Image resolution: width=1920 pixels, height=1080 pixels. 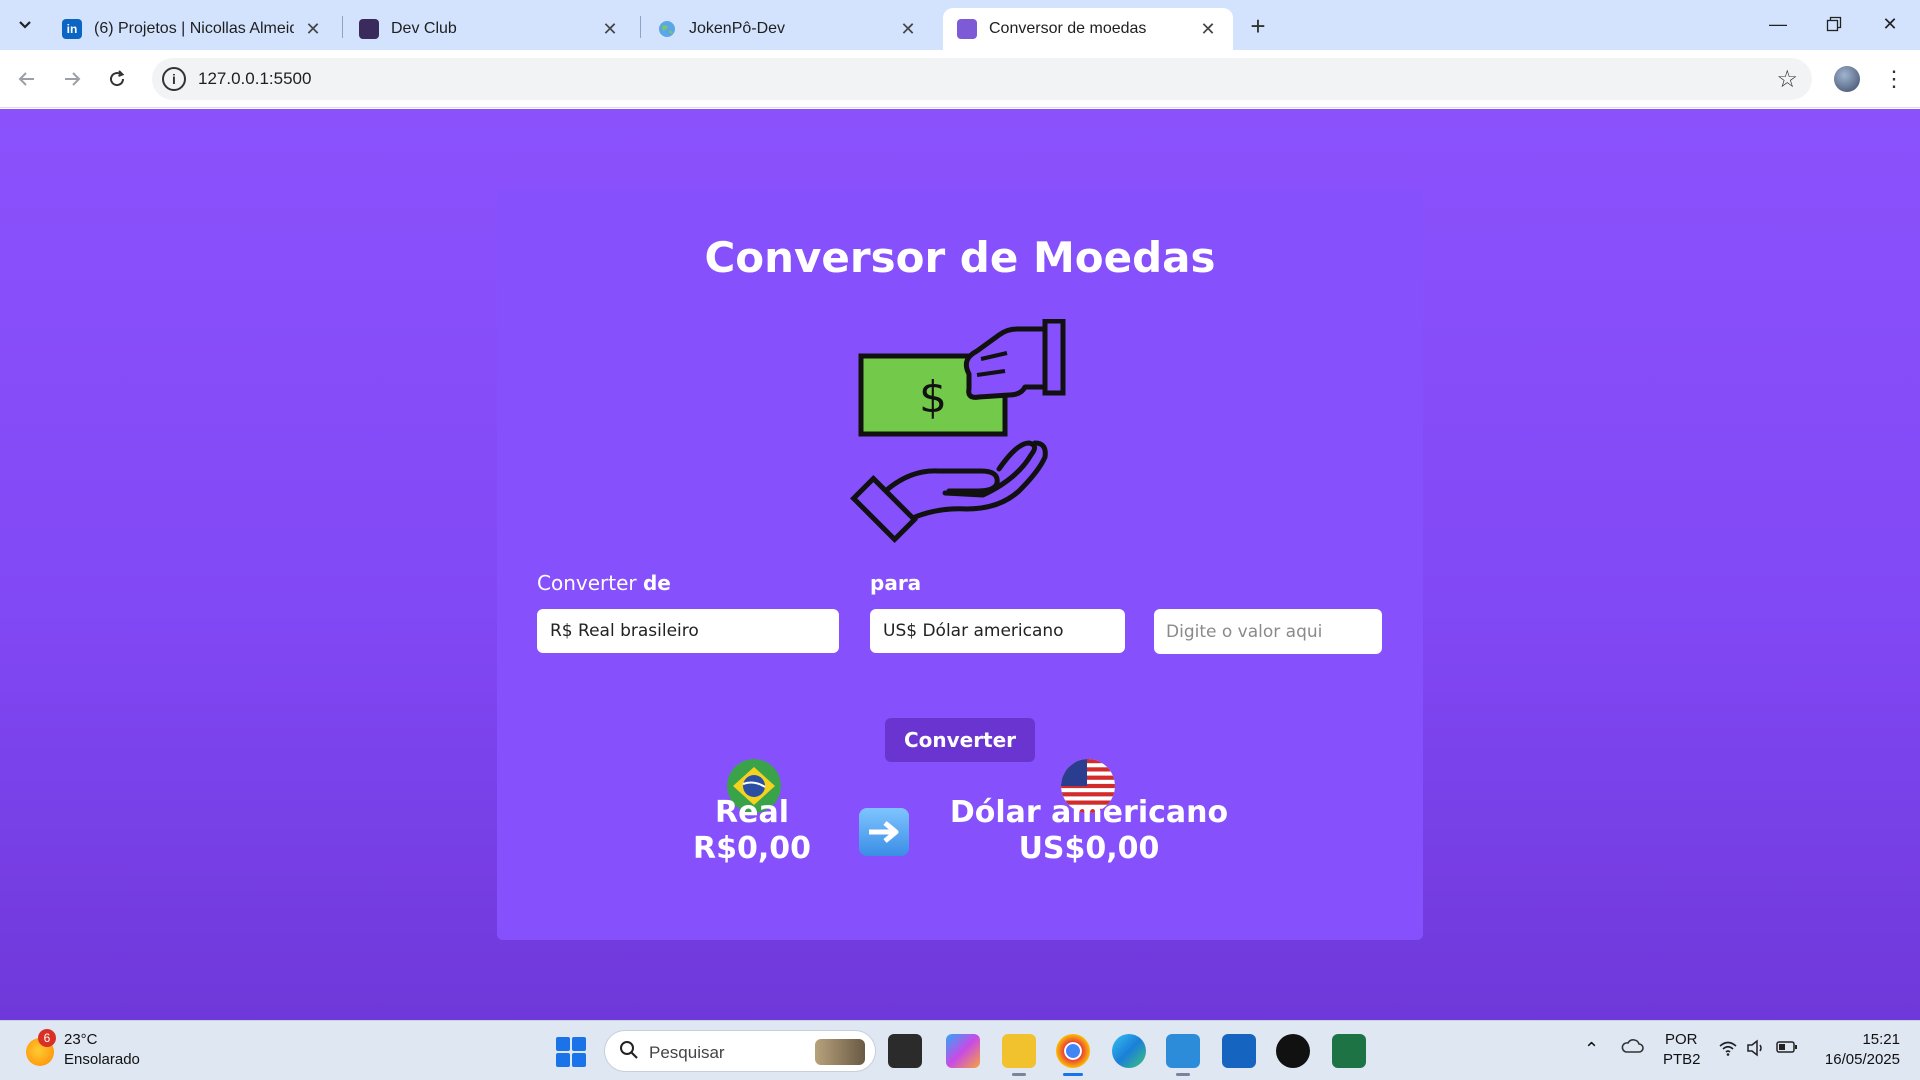 I want to click on profile-avatar, so click(x=1847, y=79).